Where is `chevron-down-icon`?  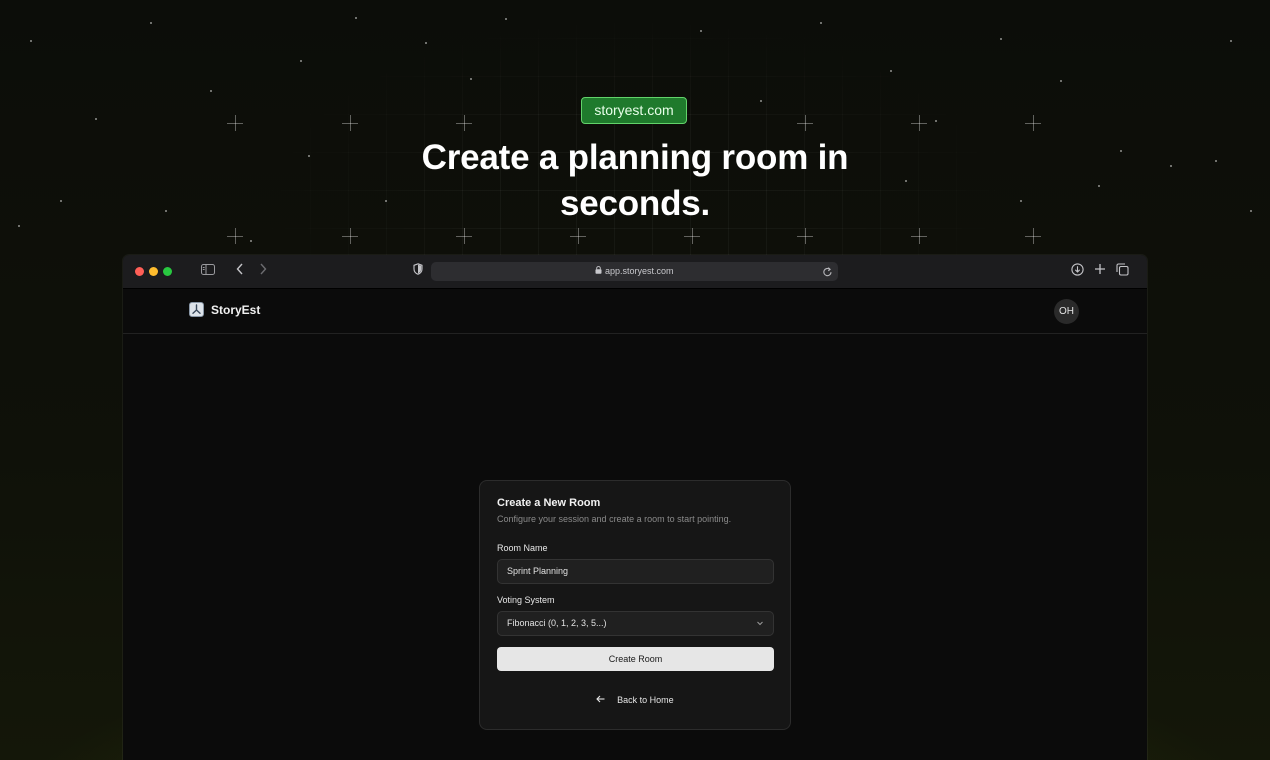
chevron-down-icon is located at coordinates (760, 628).